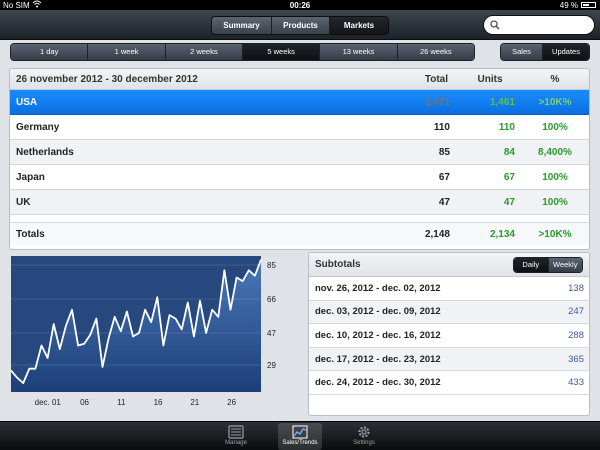 This screenshot has height=450, width=600. I want to click on market-total: 47, so click(444, 202).